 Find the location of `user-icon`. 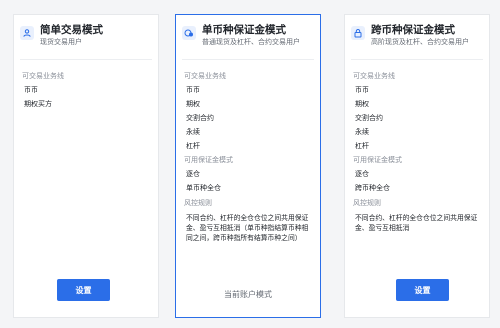

user-icon is located at coordinates (27, 33).